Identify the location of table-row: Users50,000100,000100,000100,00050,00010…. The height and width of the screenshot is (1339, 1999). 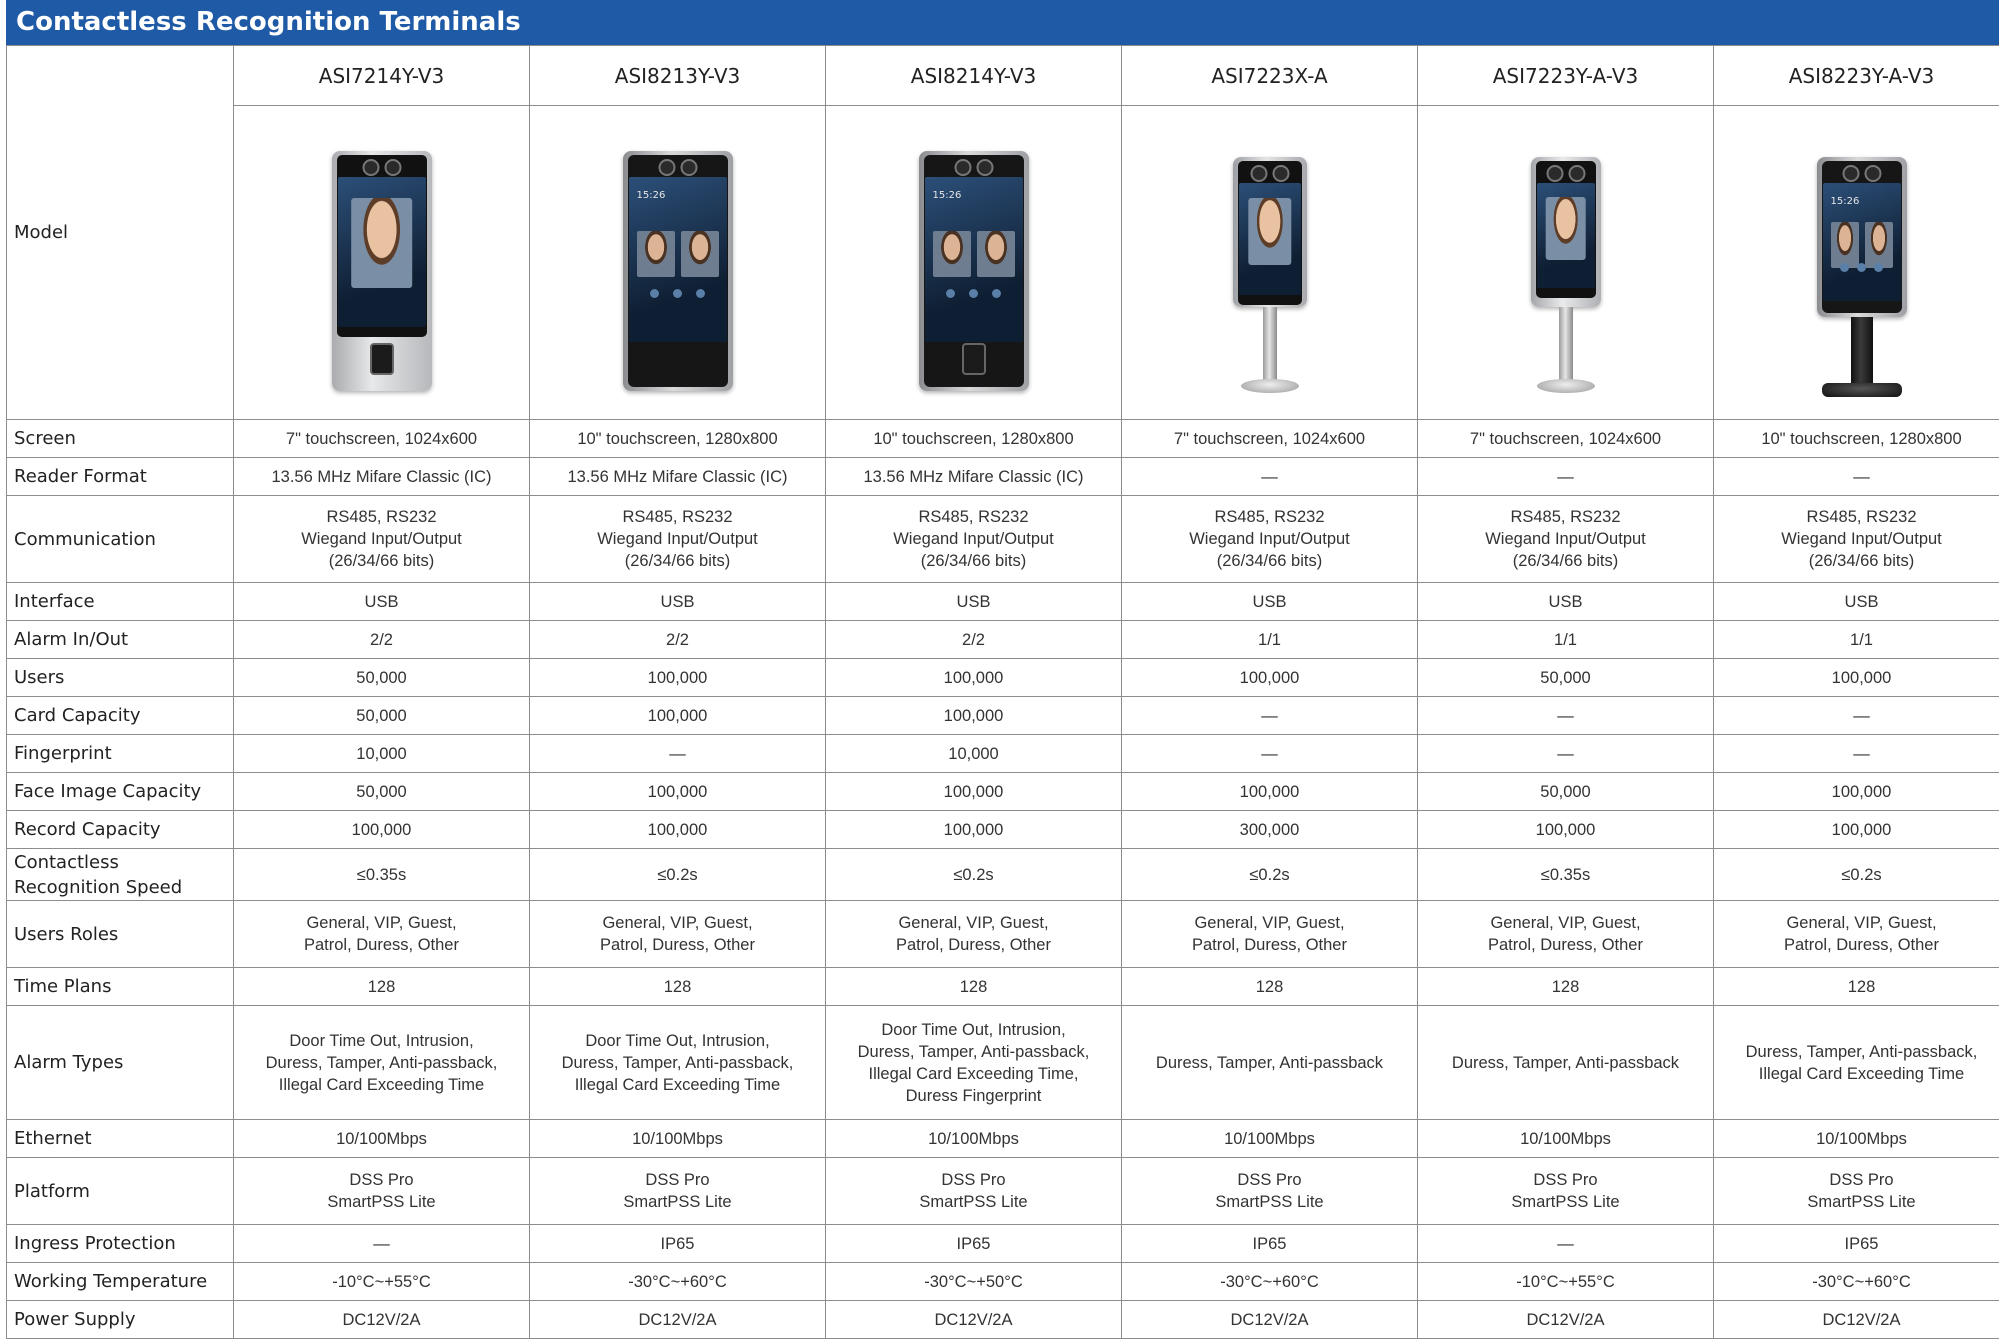
(1003, 678).